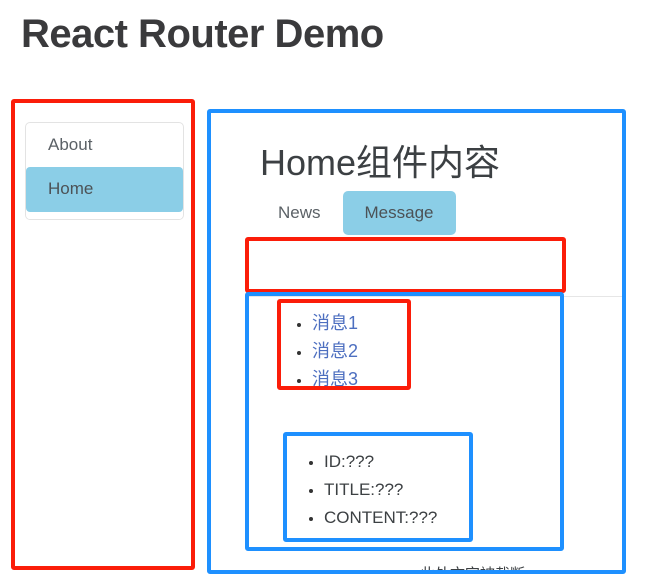 The height and width of the screenshot is (574, 649). Describe the element at coordinates (104, 189) in the screenshot. I see `sidebar-item-home: Home` at that location.